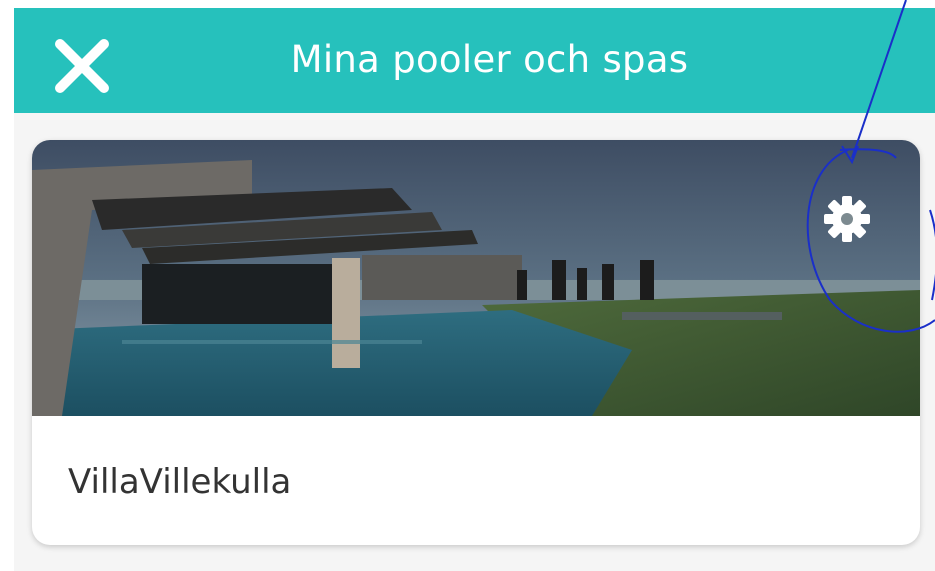 This screenshot has width=935, height=571. What do you see at coordinates (180, 482) in the screenshot?
I see `pool-name: VillaVillekulla` at bounding box center [180, 482].